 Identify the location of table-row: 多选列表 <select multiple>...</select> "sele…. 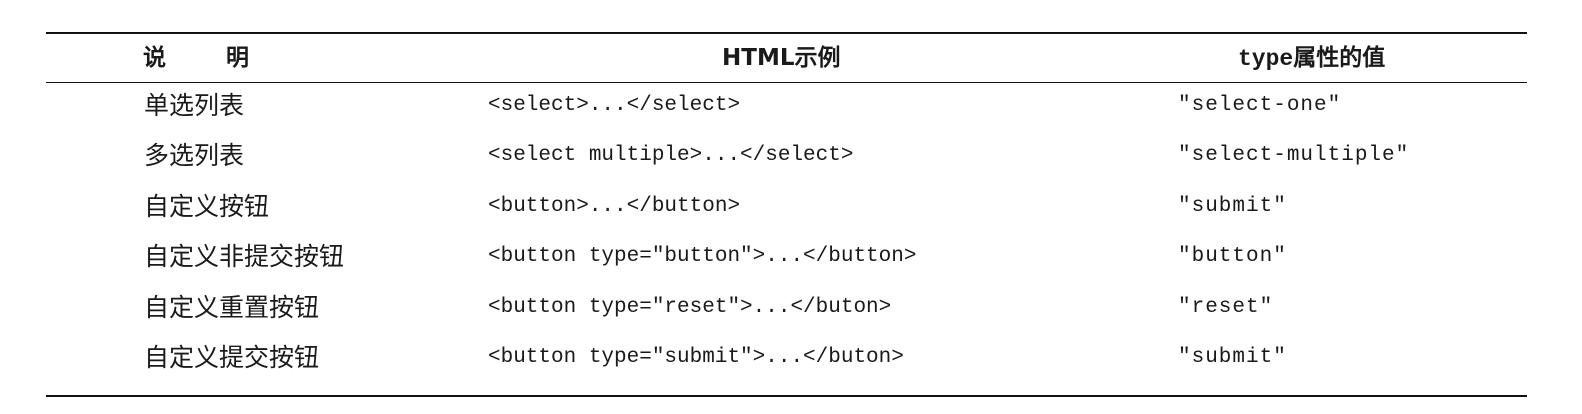
(786, 160).